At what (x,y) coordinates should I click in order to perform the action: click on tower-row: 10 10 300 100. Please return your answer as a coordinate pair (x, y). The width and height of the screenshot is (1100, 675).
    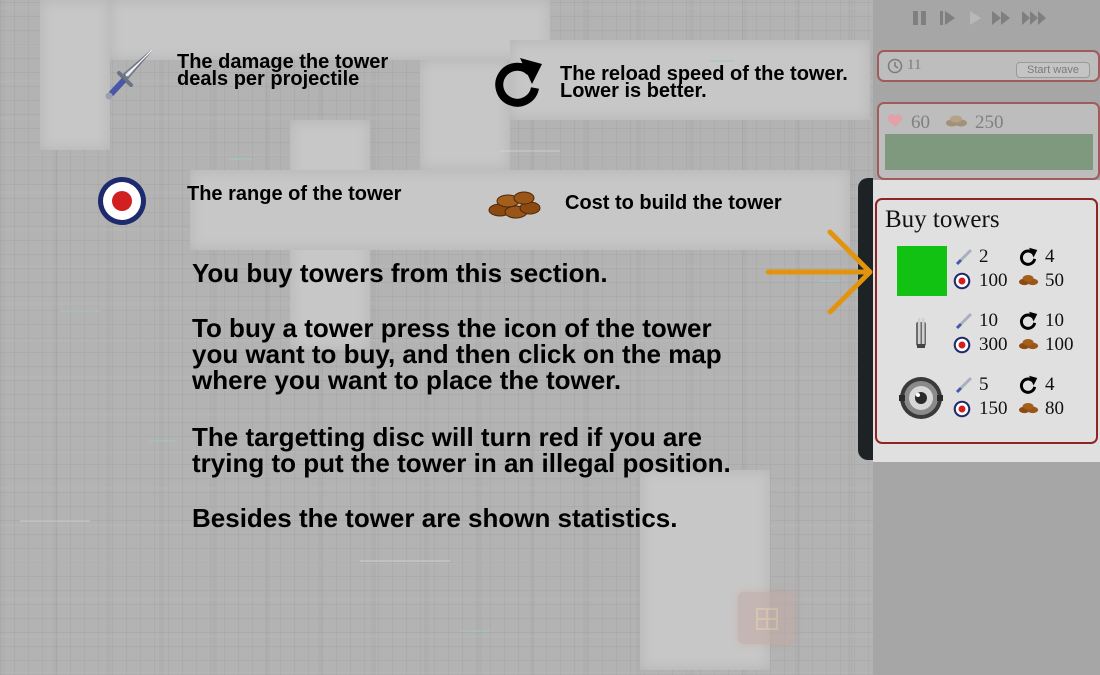
    Looking at the image, I should click on (986, 335).